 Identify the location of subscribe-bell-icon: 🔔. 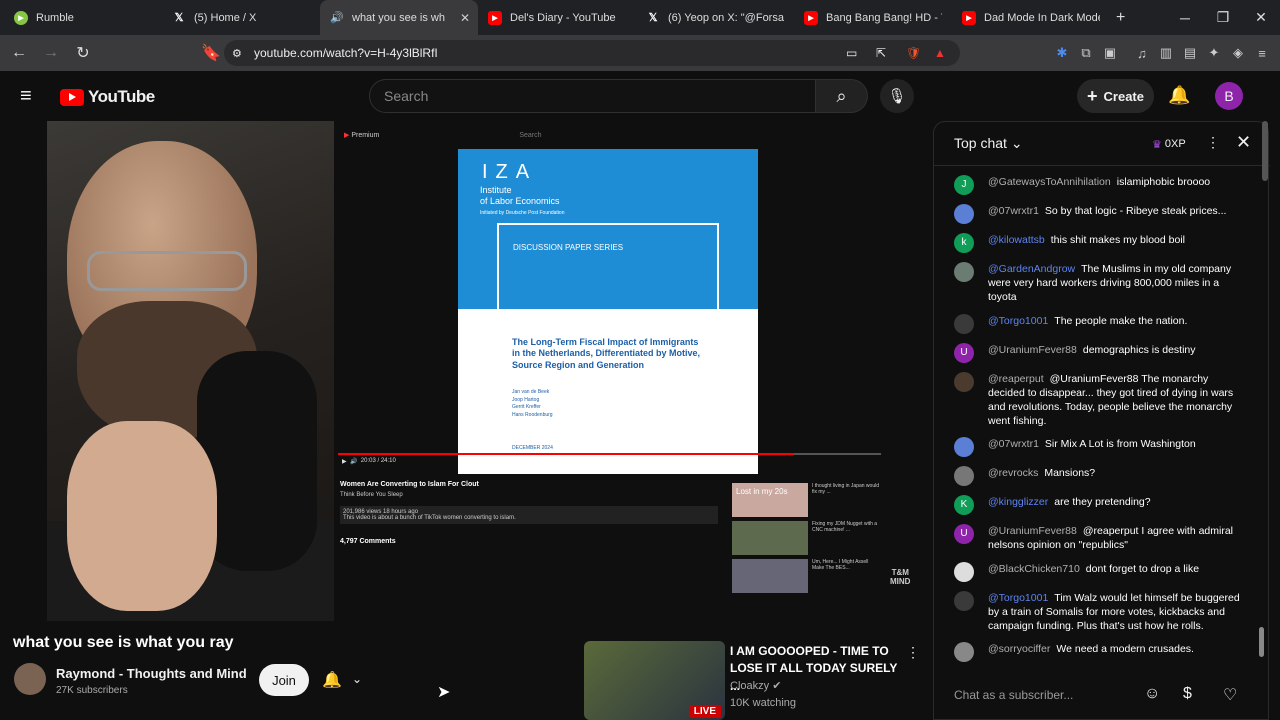
(332, 680).